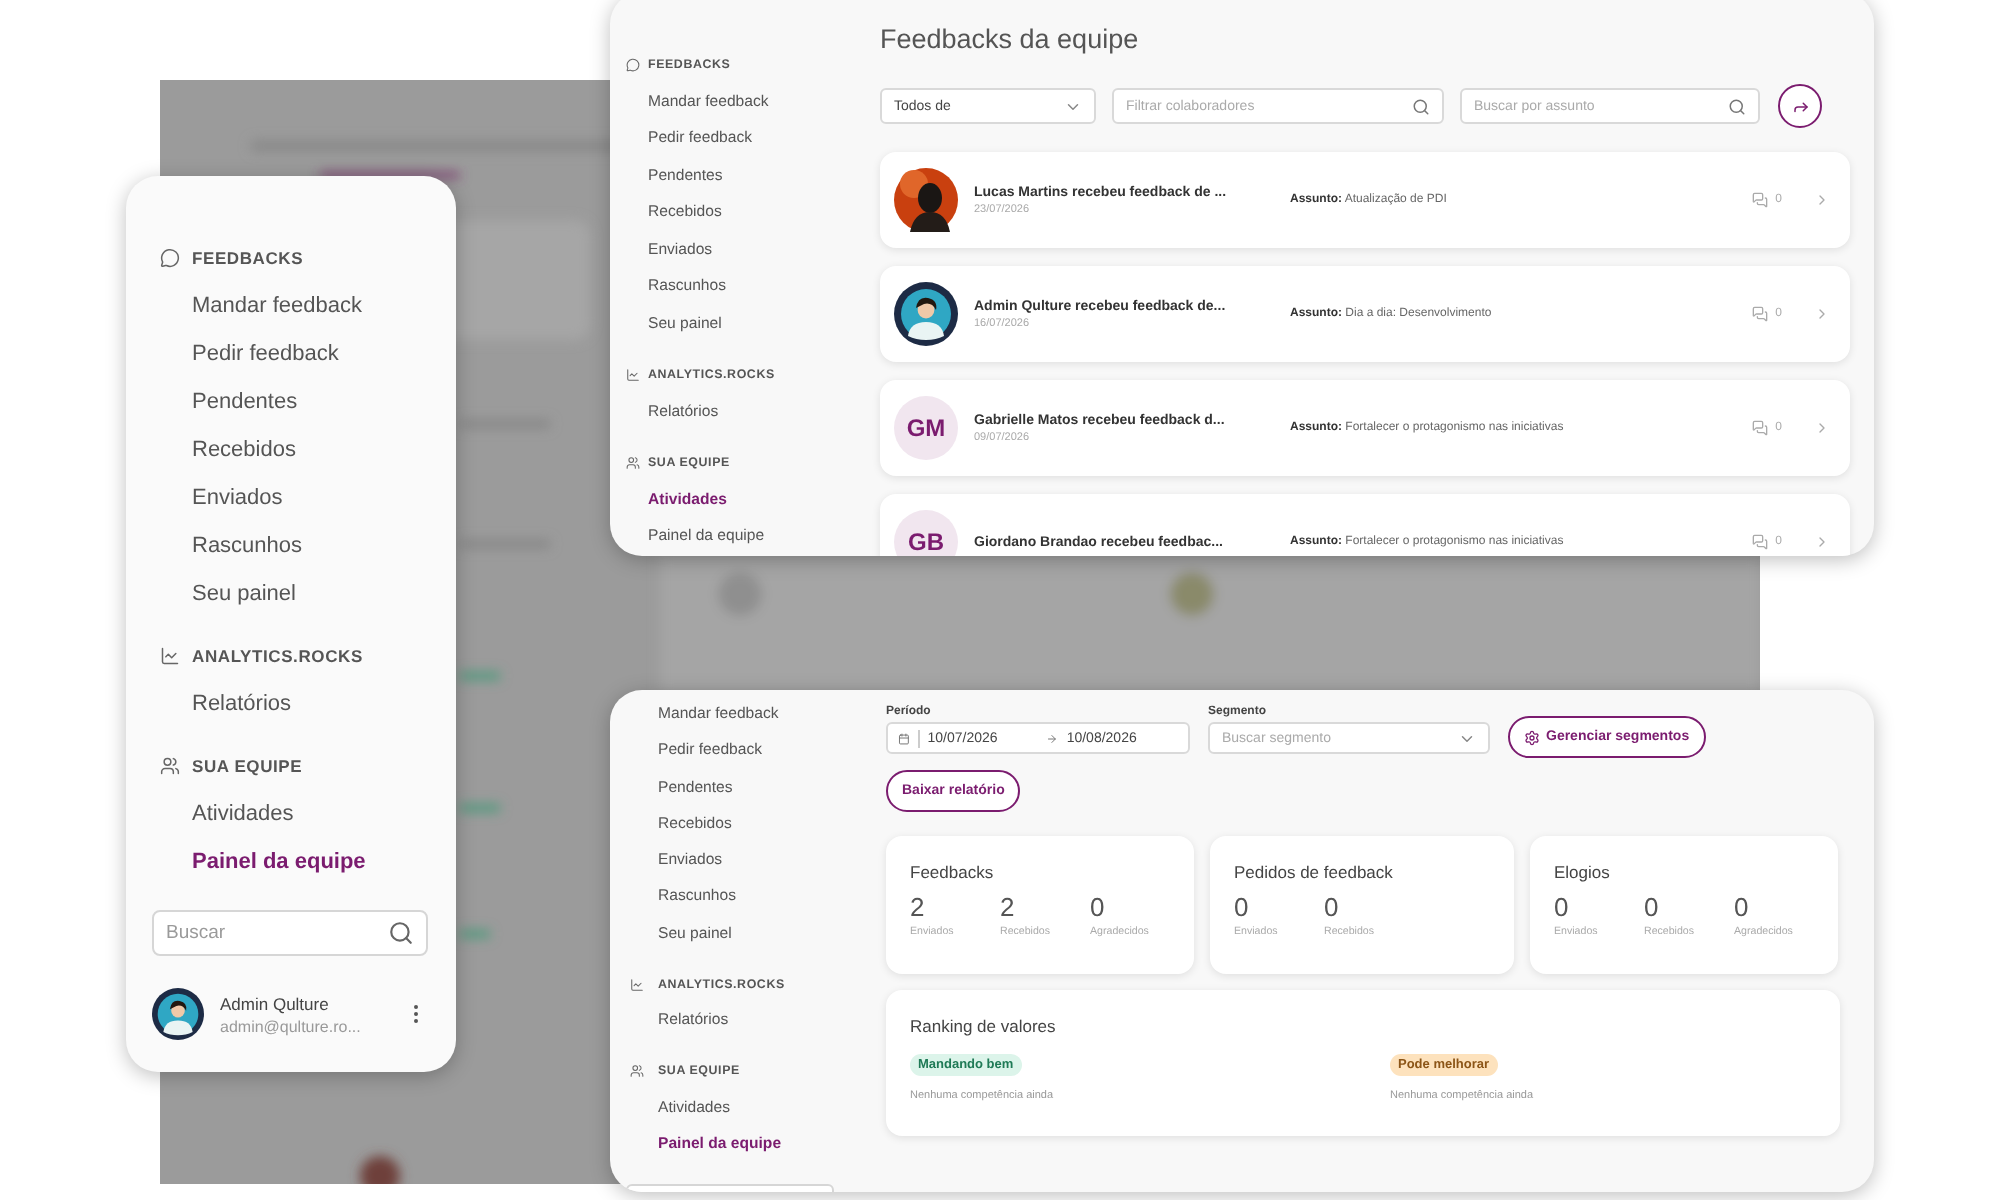 This screenshot has width=2000, height=1200. I want to click on initials-avatar: GB, so click(926, 533).